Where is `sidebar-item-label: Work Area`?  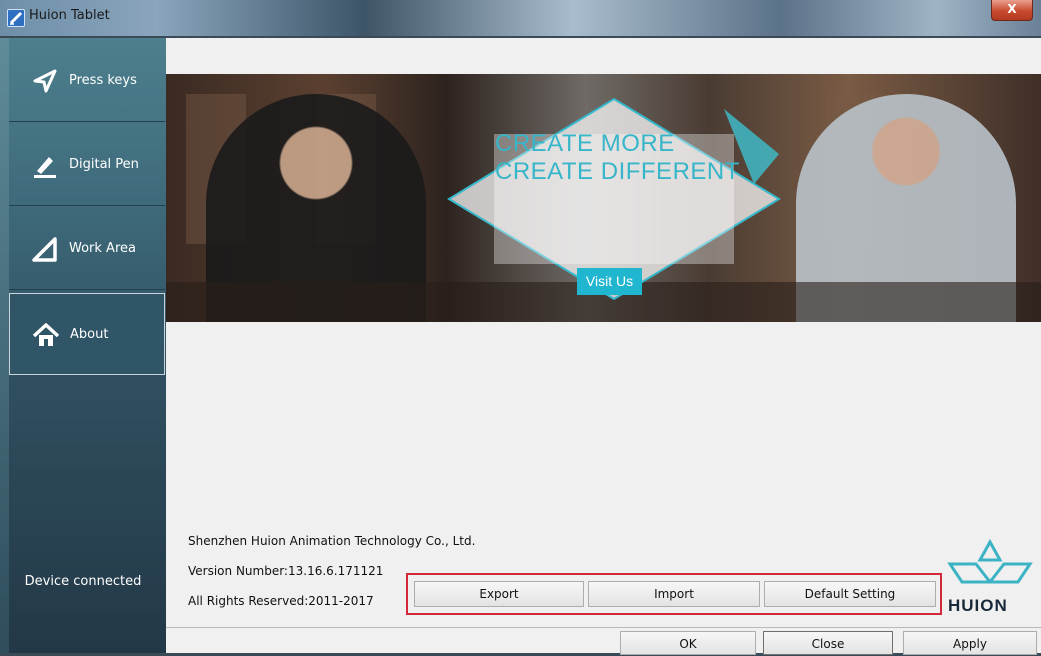 sidebar-item-label: Work Area is located at coordinates (102, 248).